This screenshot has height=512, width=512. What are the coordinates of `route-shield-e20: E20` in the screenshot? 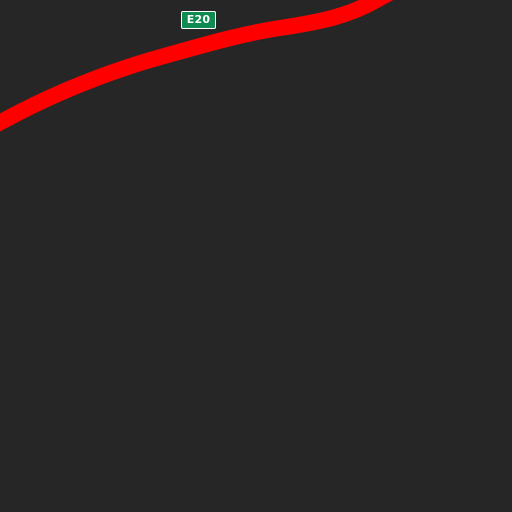 It's located at (198, 20).